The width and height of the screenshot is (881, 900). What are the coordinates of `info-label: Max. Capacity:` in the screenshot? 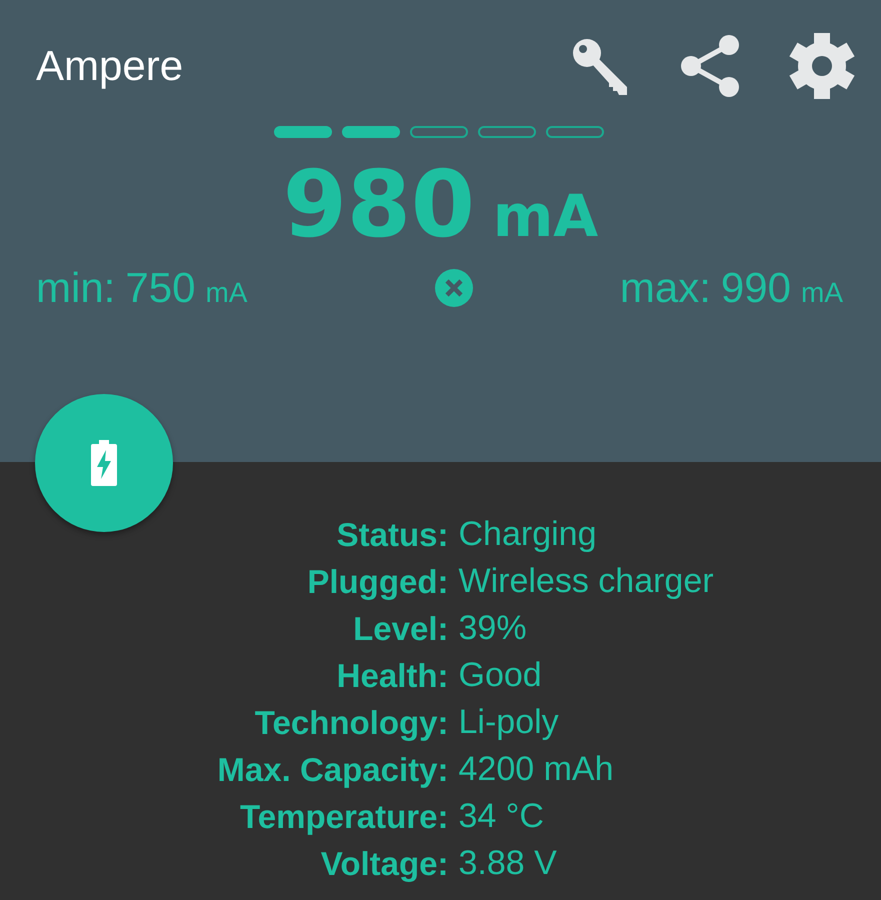 It's located at (332, 770).